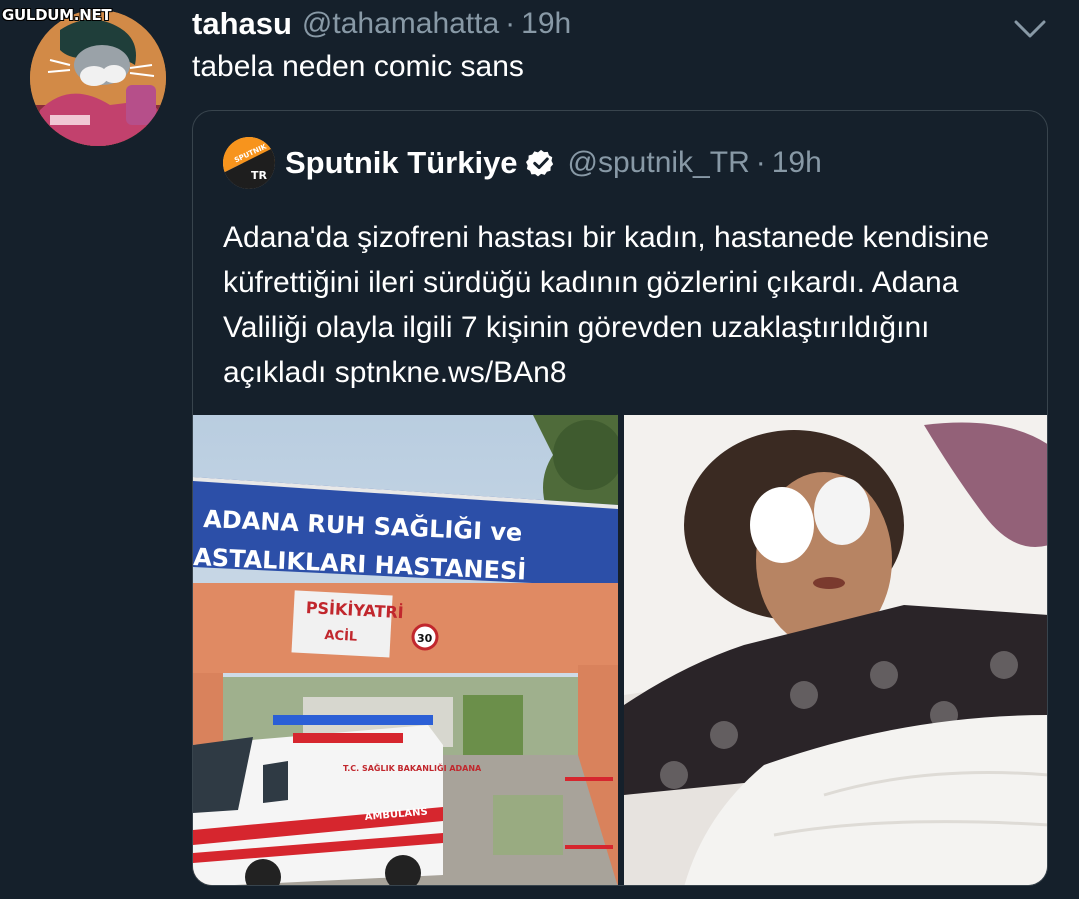 This screenshot has width=1079, height=899. I want to click on quoted-display-name: Sputnik Türkiye, so click(401, 163).